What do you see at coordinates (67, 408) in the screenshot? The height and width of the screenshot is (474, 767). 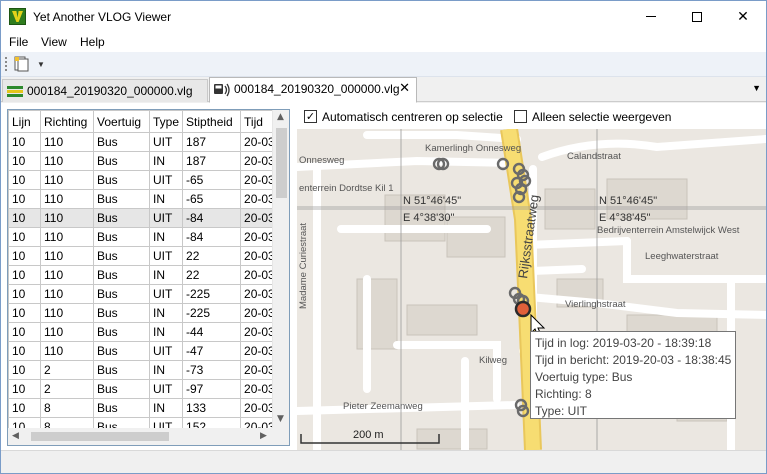 I see `table-cell: 8` at bounding box center [67, 408].